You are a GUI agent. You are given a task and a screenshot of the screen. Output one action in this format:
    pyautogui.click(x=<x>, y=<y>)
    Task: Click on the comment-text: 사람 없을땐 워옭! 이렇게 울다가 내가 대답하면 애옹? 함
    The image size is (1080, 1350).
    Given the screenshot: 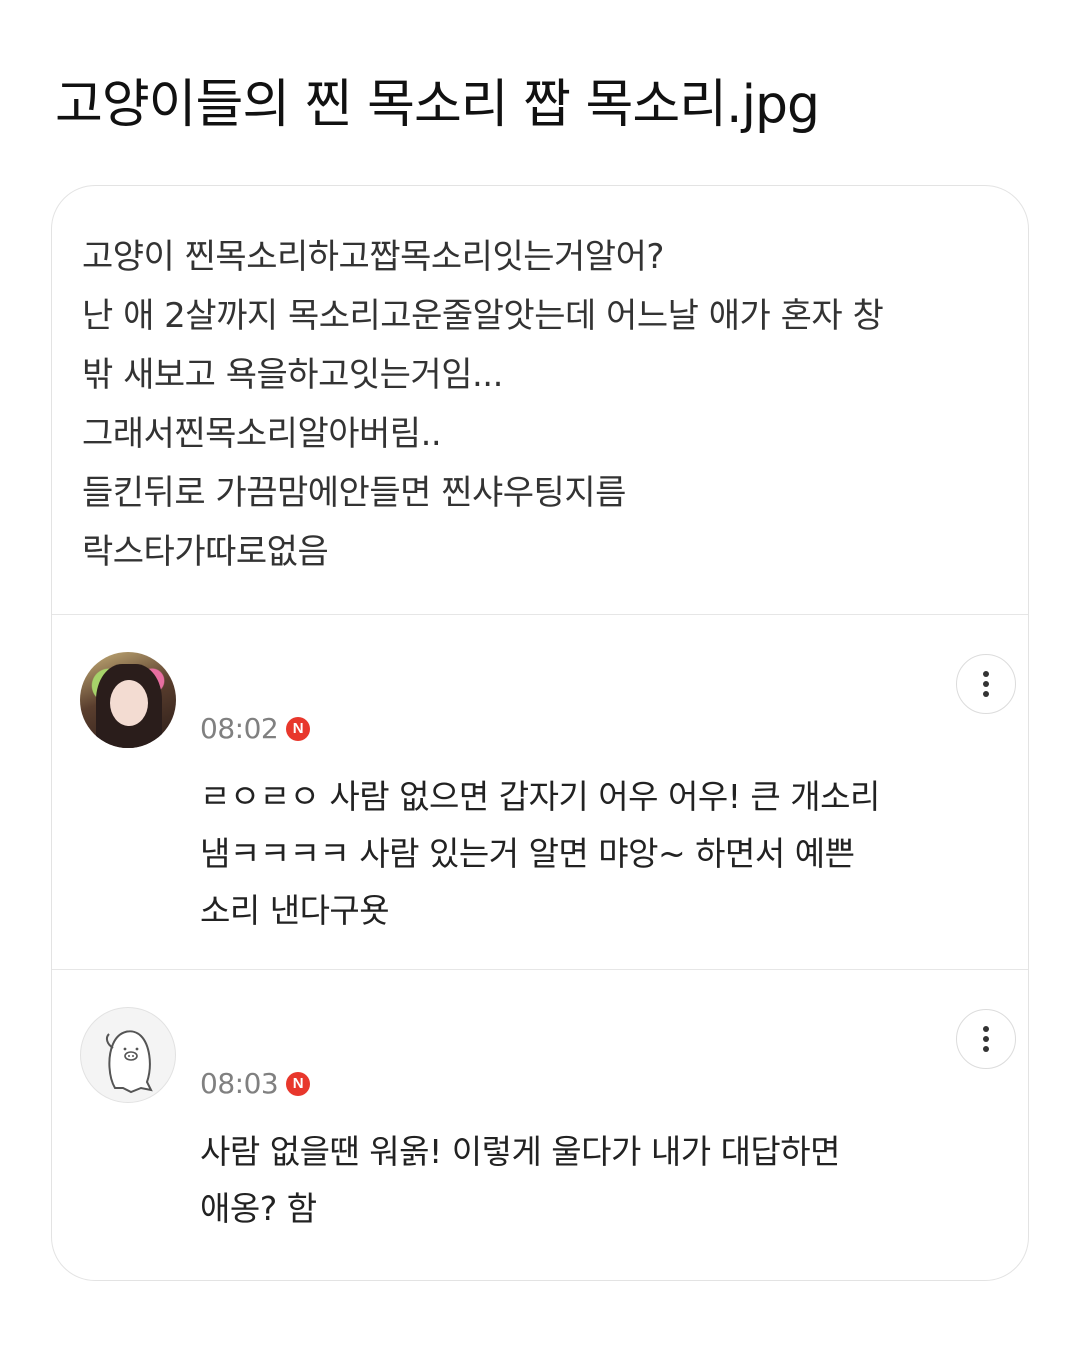 What is the action you would take?
    pyautogui.click(x=580, y=1180)
    